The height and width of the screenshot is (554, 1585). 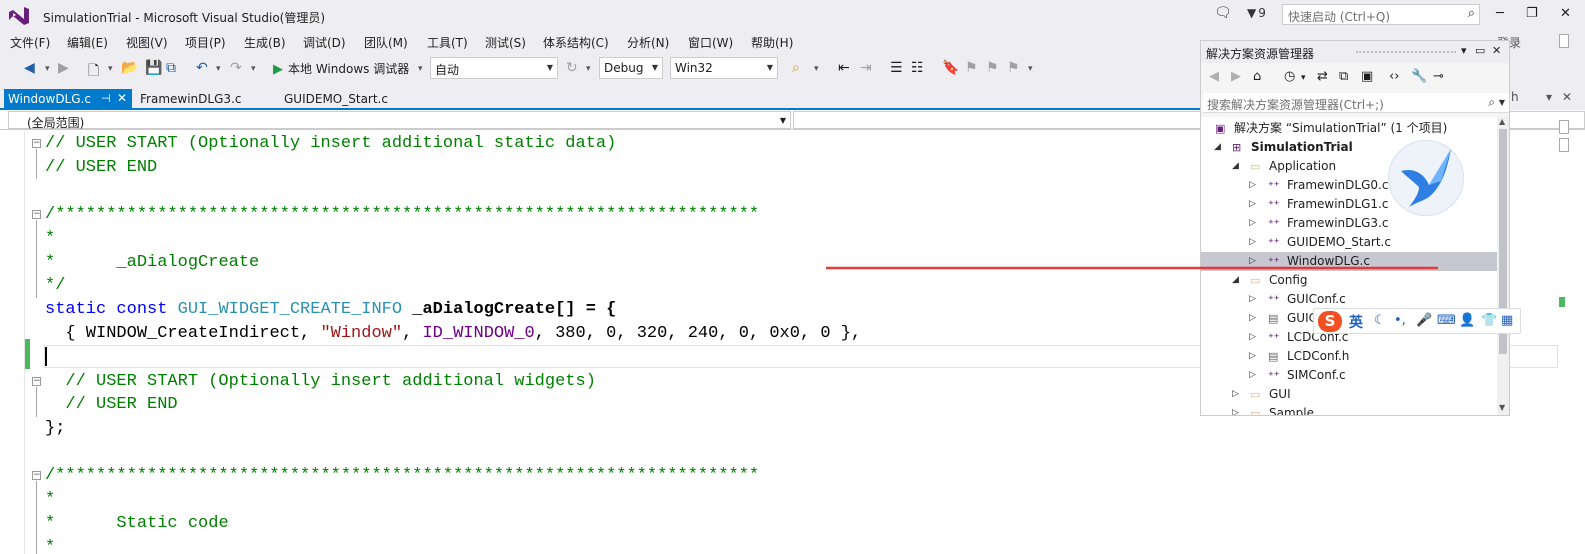 I want to click on tree-folder-gui: ▷ ▭ GUI, so click(x=1349, y=394).